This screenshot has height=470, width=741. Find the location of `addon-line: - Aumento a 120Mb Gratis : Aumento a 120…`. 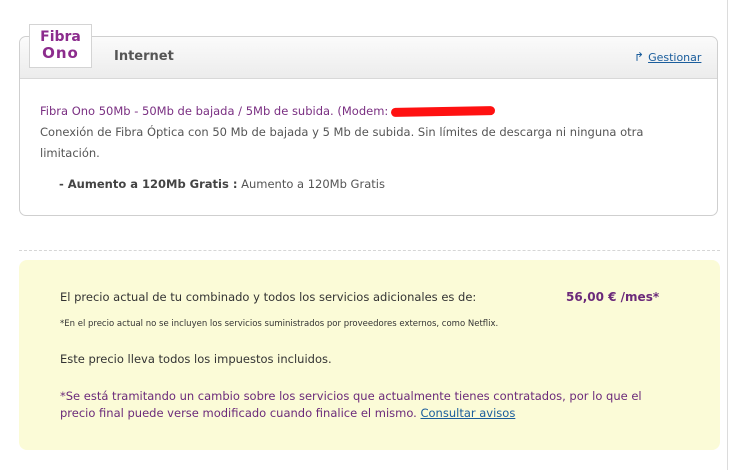

addon-line: - Aumento a 120Mb Gratis : Aumento a 120… is located at coordinates (222, 184).